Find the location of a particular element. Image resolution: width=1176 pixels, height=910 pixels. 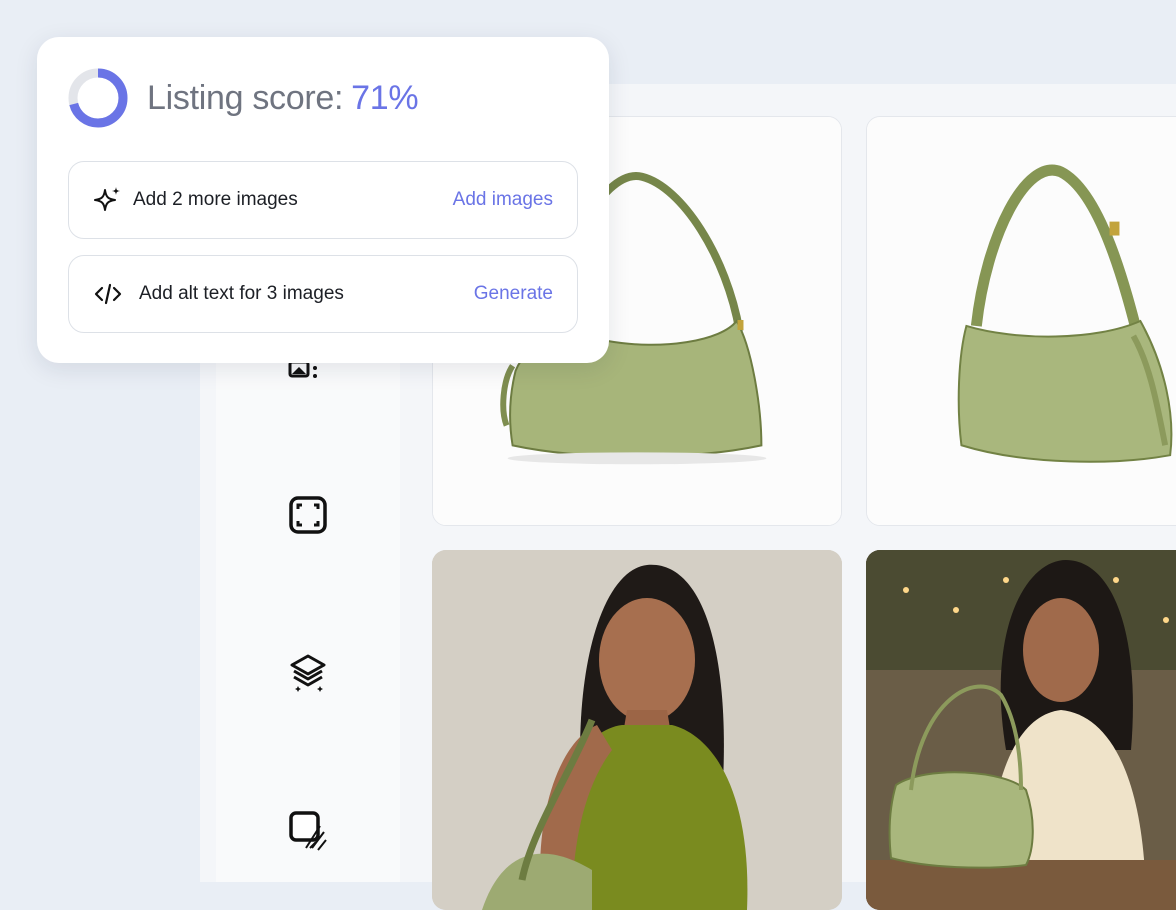

layers-tool-button is located at coordinates (308, 672).